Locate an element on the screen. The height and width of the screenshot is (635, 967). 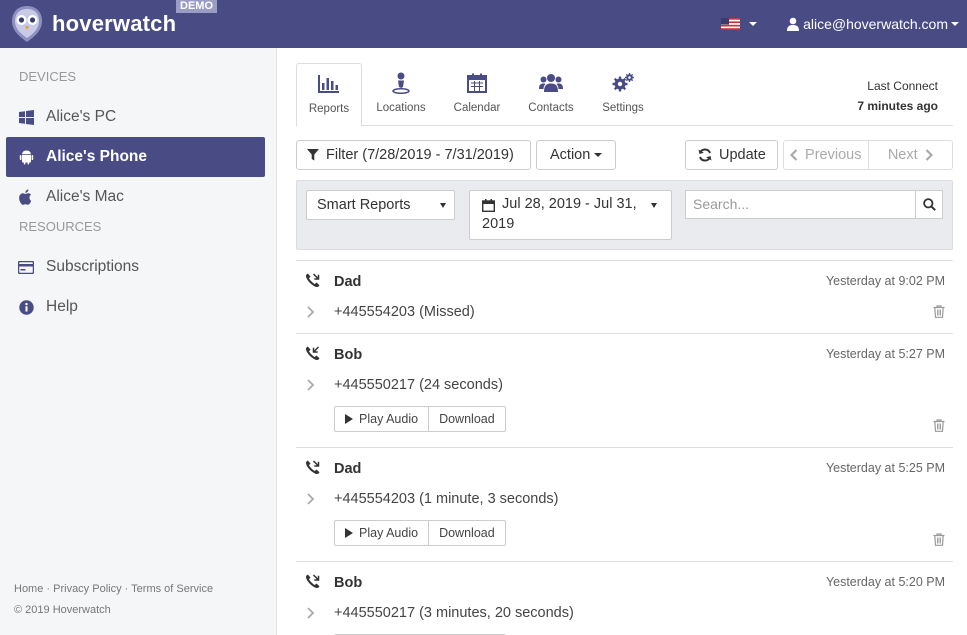
filter-button: Filter (7/28/2019 - 7/31/2019) is located at coordinates (413, 155).